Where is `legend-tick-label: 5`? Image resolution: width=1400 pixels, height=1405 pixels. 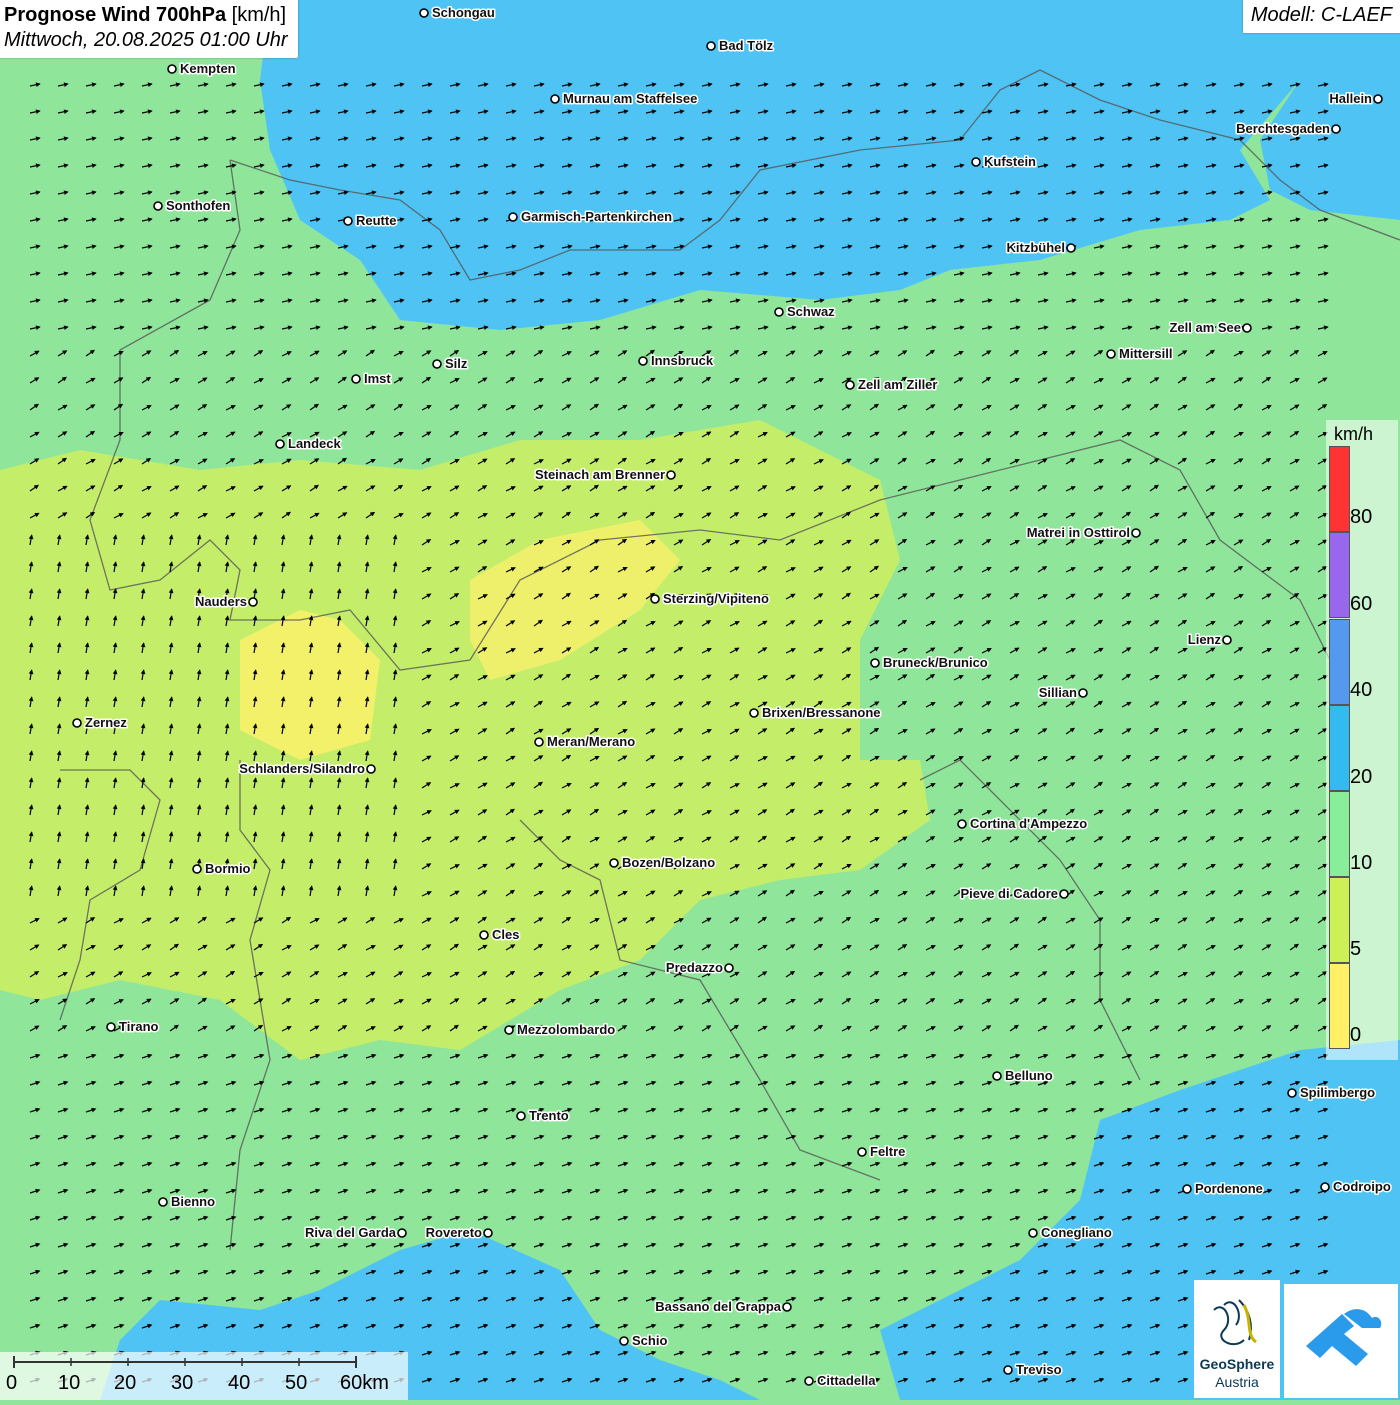 legend-tick-label: 5 is located at coordinates (1356, 949).